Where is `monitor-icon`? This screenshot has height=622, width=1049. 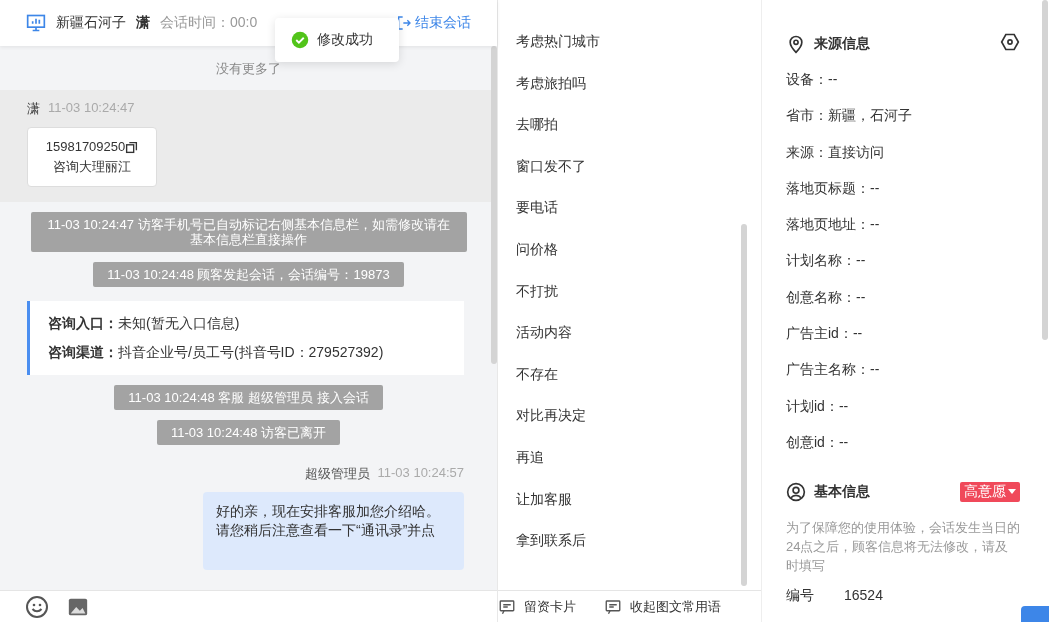
monitor-icon is located at coordinates (36, 23).